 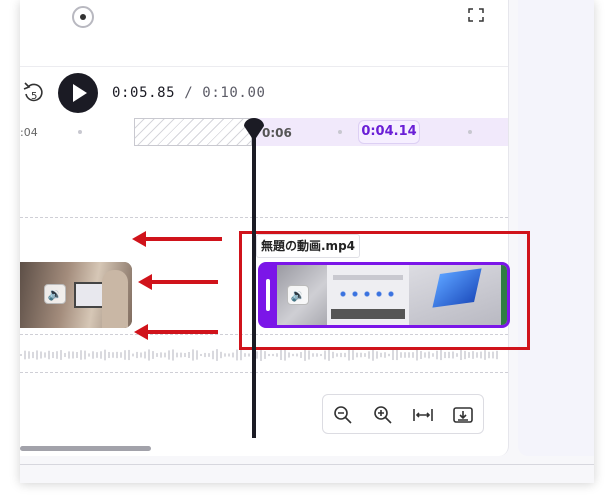 What do you see at coordinates (29, 132) in the screenshot?
I see `ruler-tick-label: :04` at bounding box center [29, 132].